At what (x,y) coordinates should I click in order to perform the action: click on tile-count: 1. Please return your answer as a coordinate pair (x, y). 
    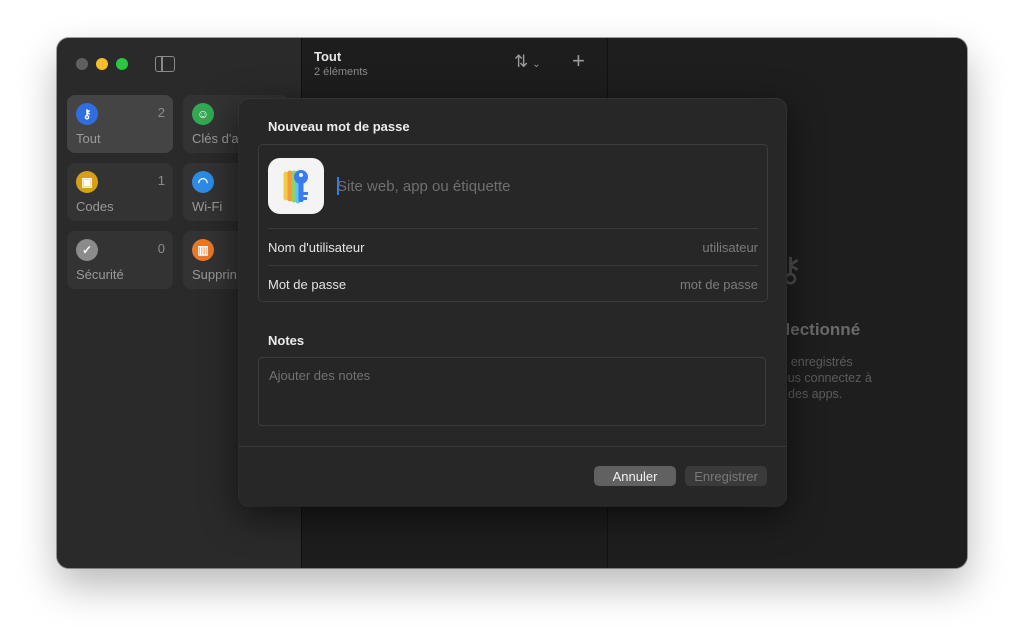
    Looking at the image, I should click on (161, 180).